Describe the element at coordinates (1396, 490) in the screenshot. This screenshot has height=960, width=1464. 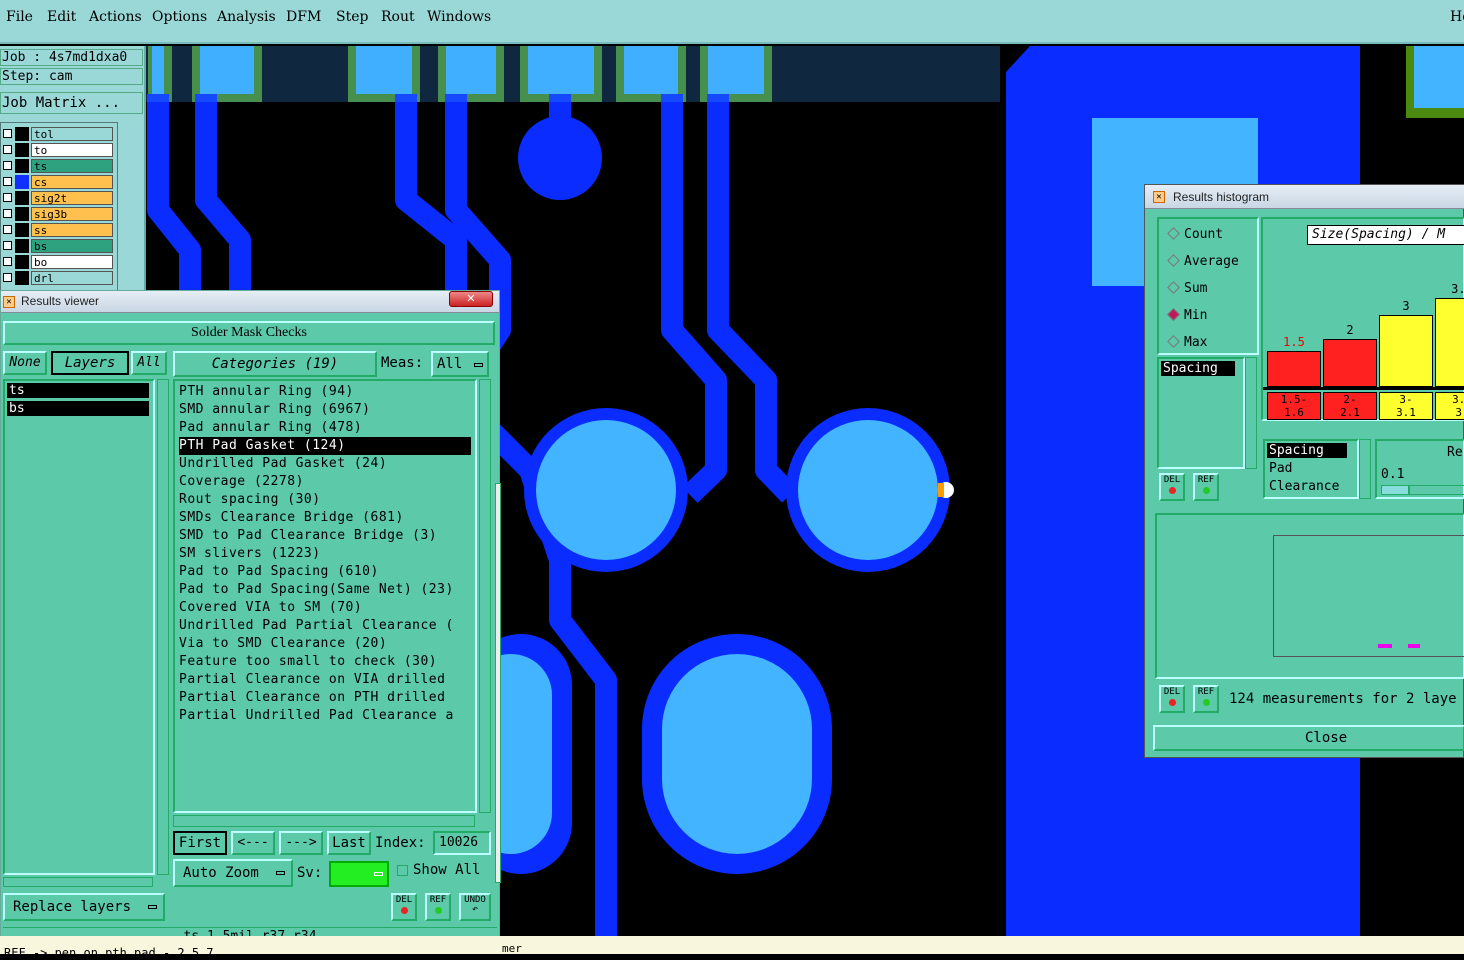
I see `slider-thumb` at that location.